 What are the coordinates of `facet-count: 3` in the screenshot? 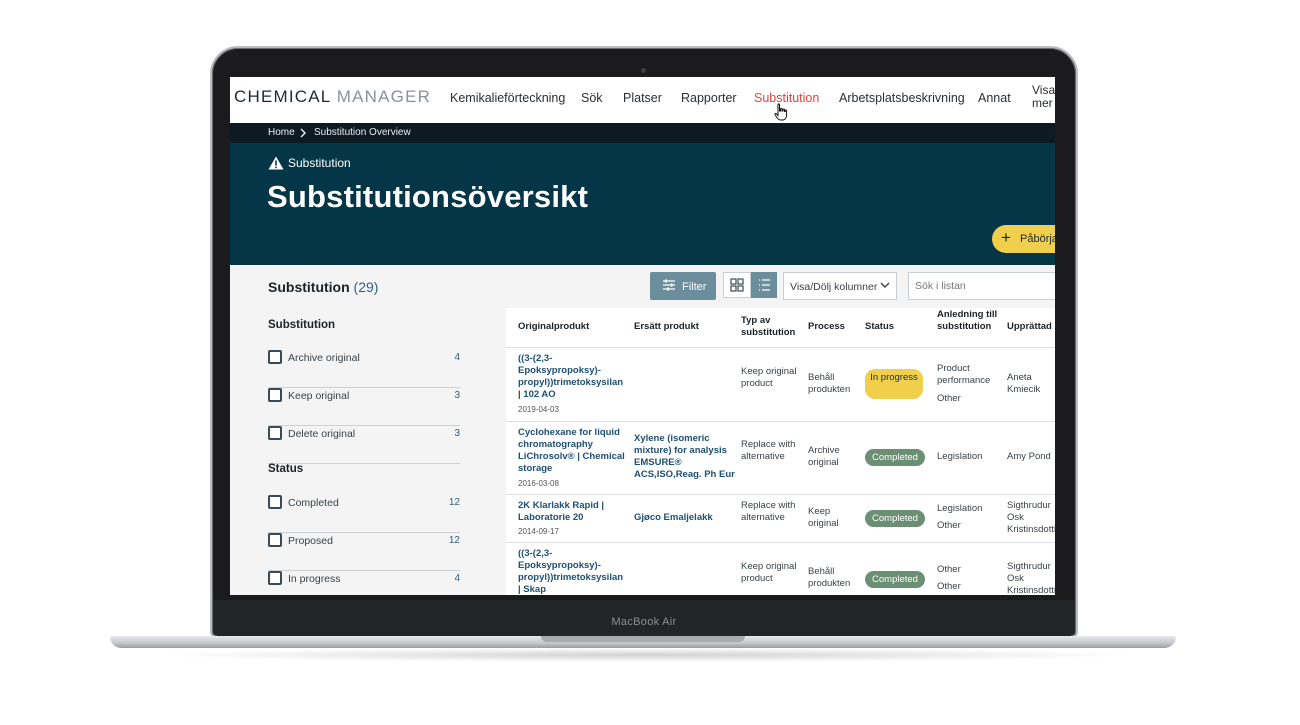 It's located at (457, 395).